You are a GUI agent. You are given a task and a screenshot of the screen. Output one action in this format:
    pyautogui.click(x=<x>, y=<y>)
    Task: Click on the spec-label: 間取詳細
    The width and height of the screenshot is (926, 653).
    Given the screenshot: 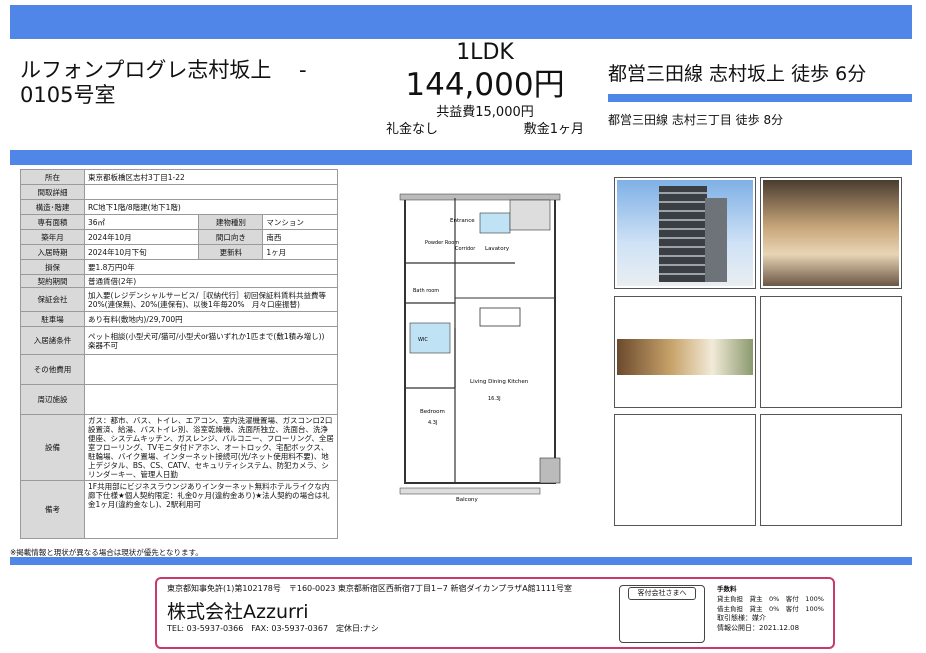 What is the action you would take?
    pyautogui.click(x=52, y=192)
    